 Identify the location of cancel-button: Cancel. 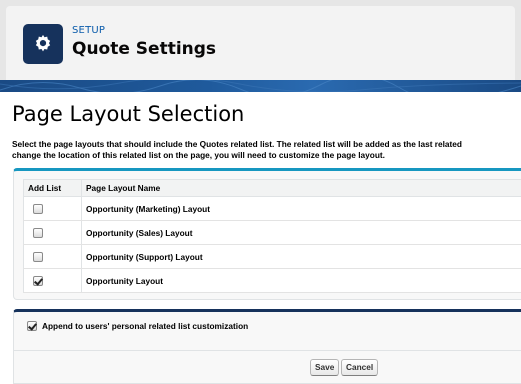
(360, 367).